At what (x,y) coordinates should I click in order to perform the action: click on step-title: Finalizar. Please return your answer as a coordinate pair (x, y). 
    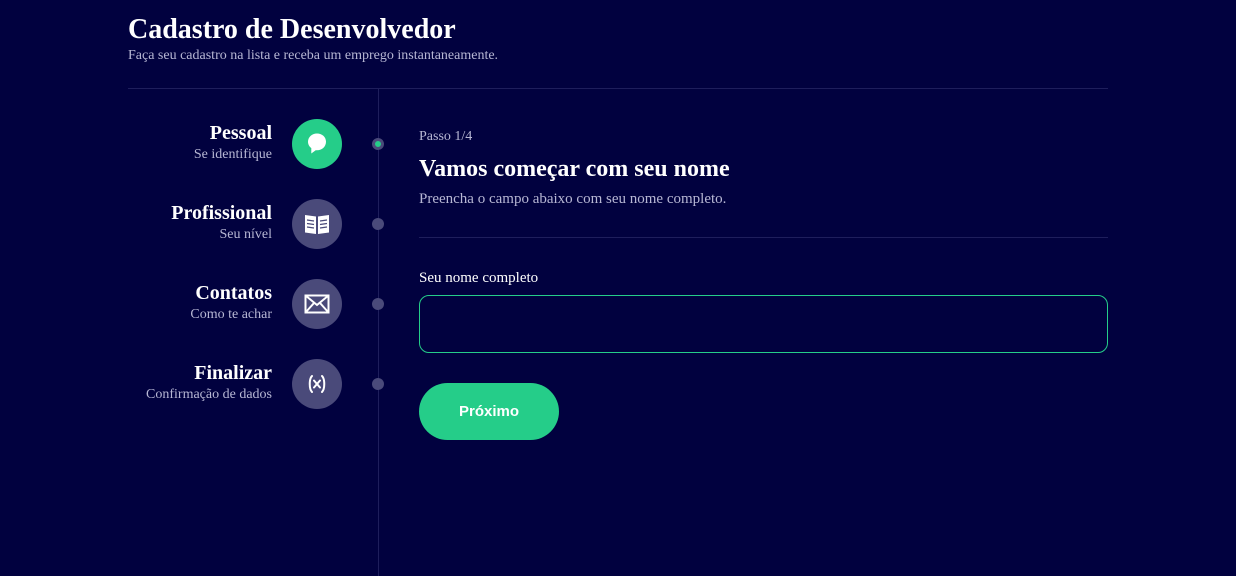
    Looking at the image, I should click on (233, 373).